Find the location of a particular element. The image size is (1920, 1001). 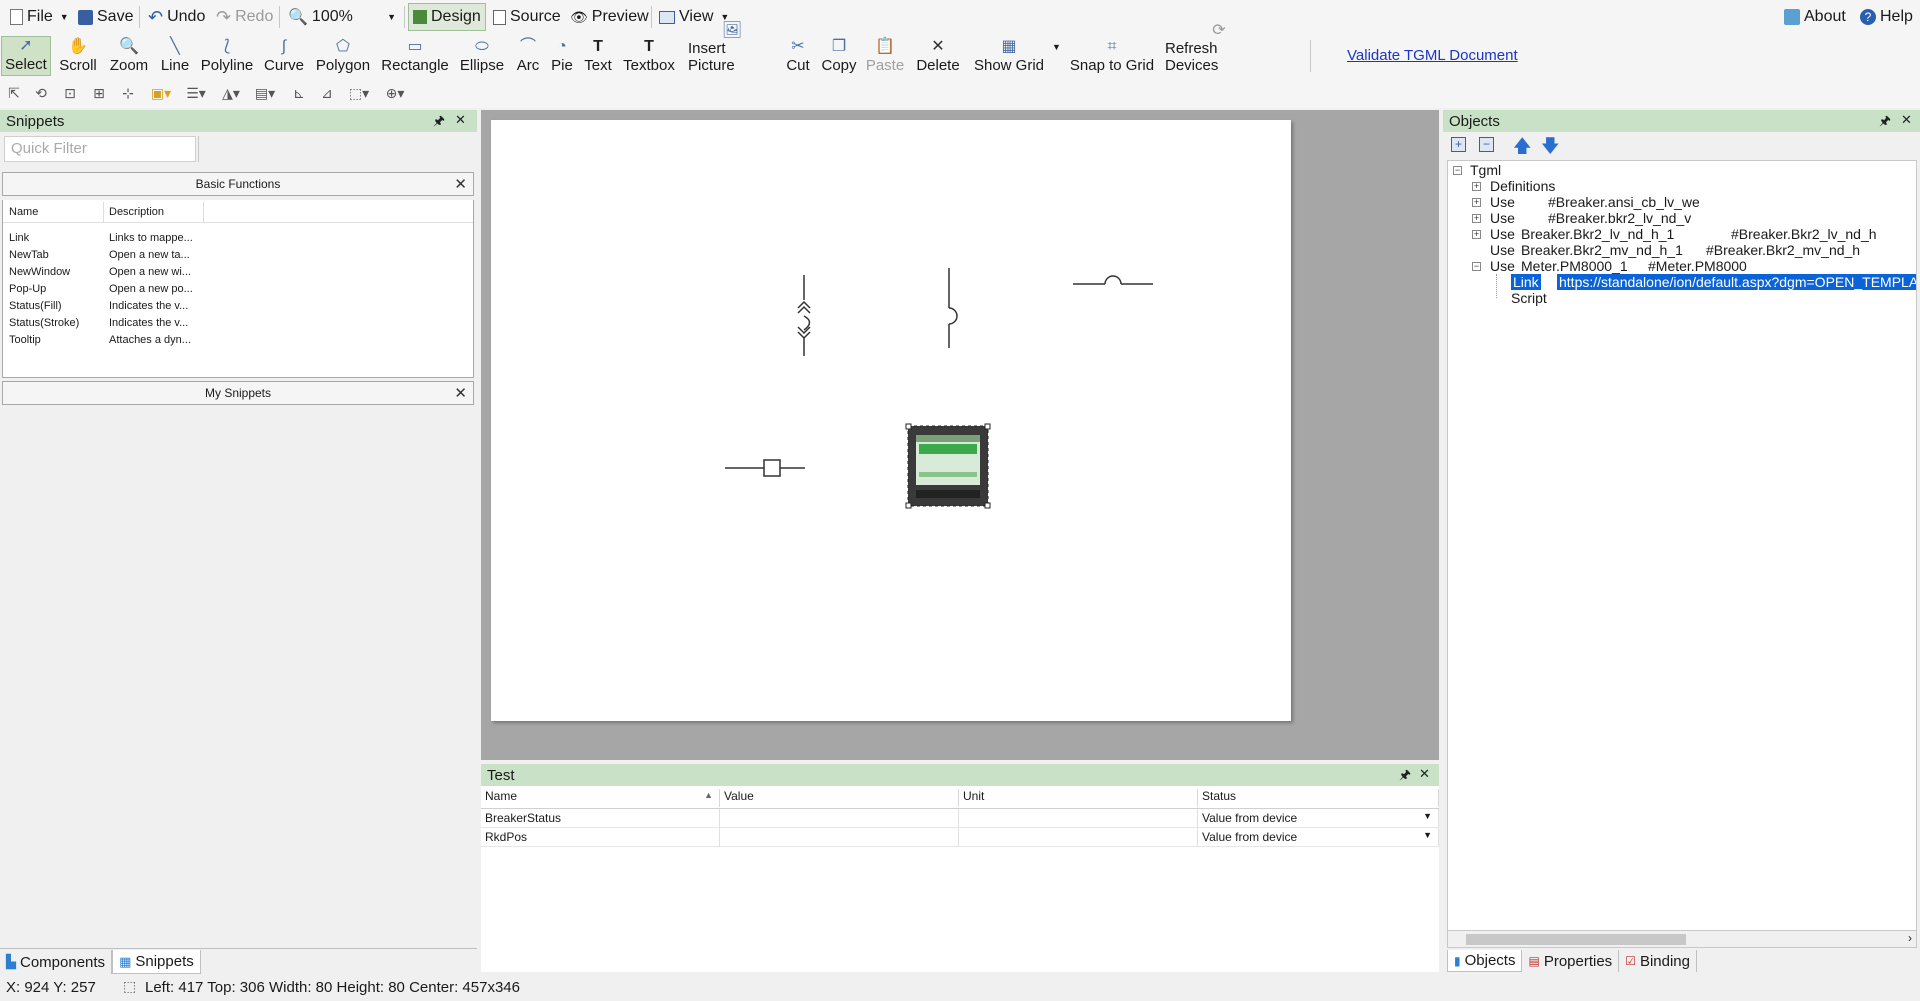

column-header-name: Name is located at coordinates (23, 212).